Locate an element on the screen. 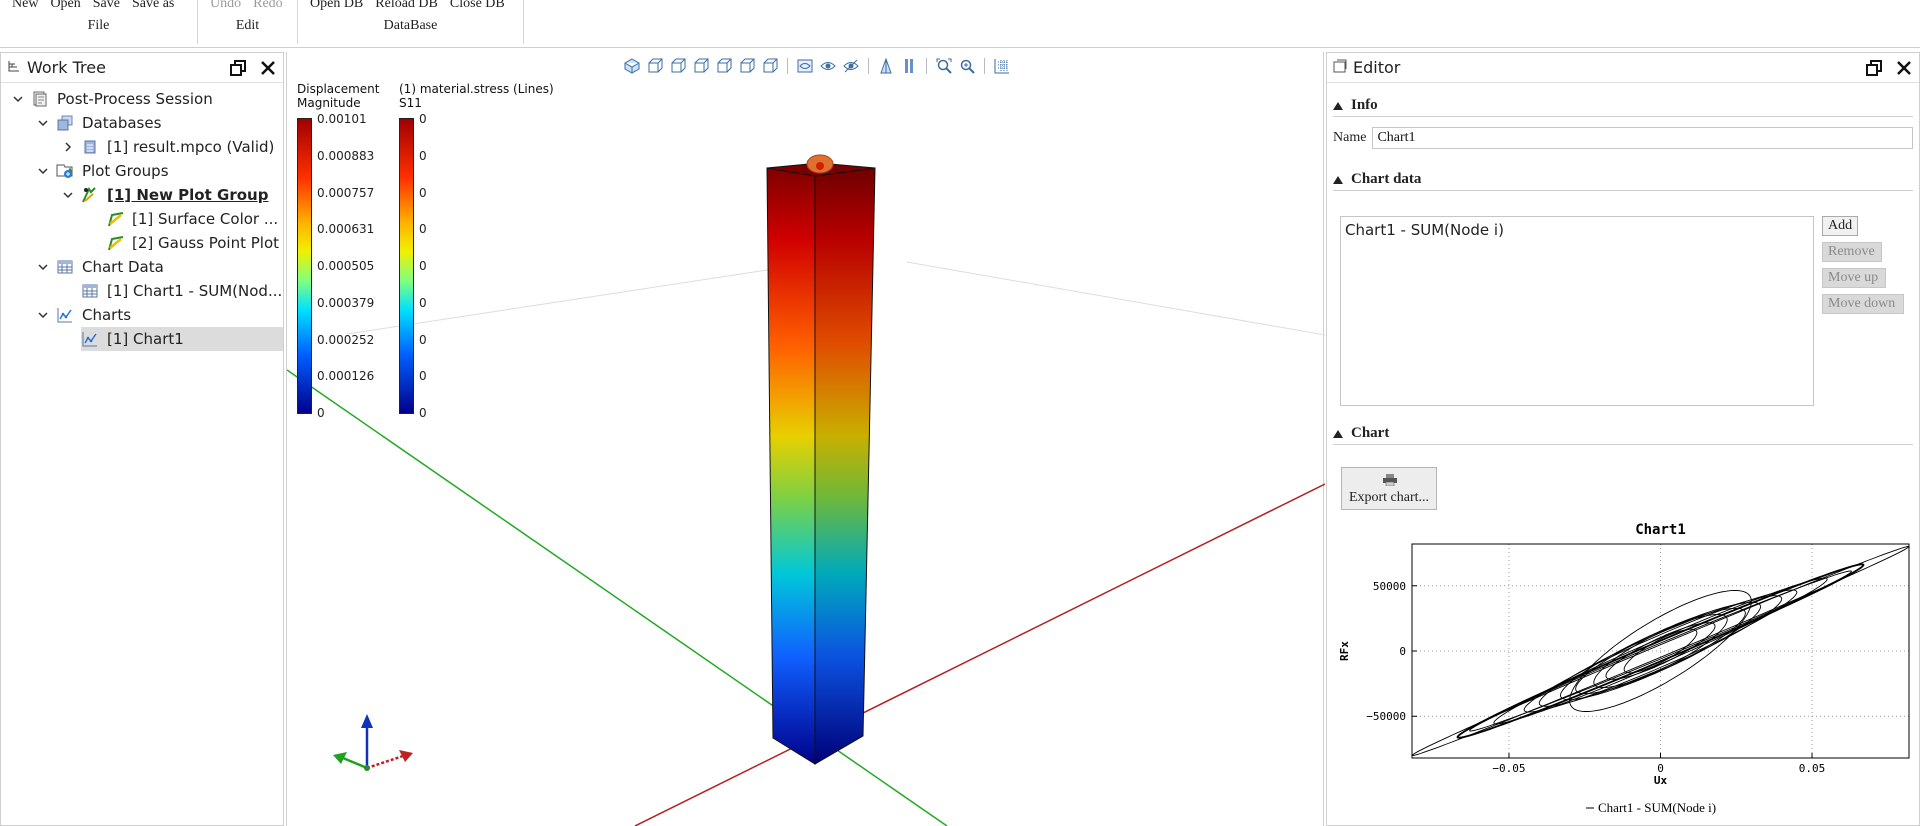 The width and height of the screenshot is (1920, 826). tree-item: [1] Chart1 is located at coordinates (142, 339).